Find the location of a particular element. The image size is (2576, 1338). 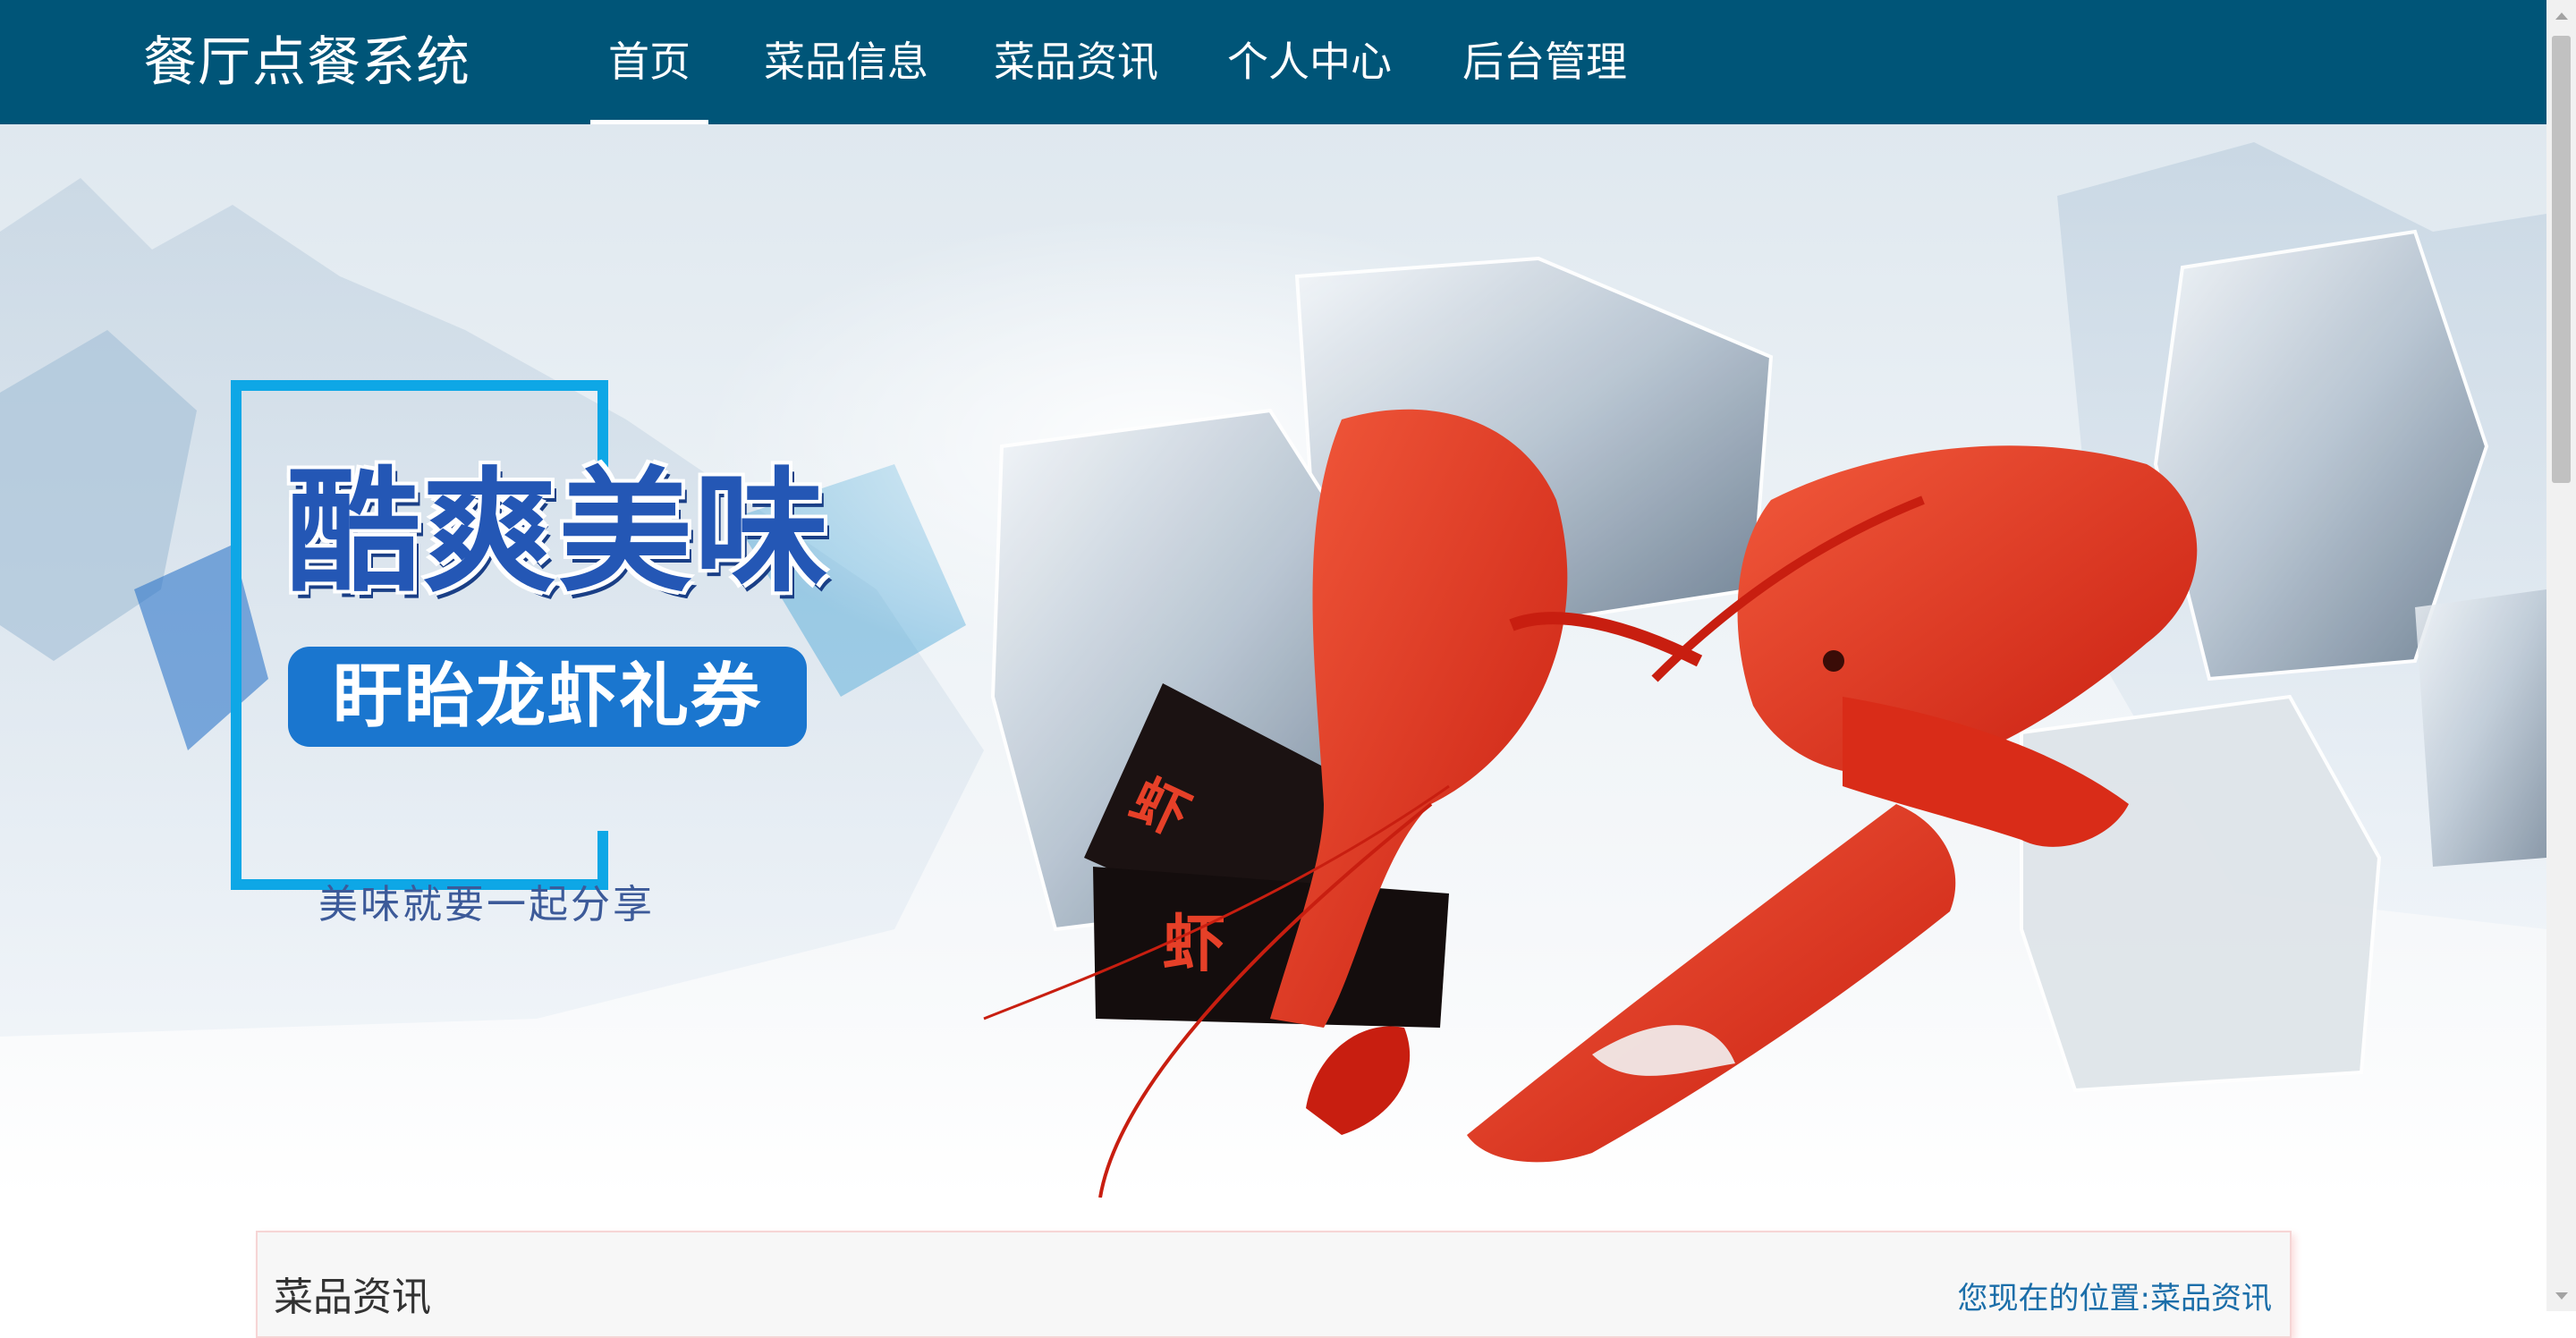

scrollbar-thumb is located at coordinates (2561, 259).